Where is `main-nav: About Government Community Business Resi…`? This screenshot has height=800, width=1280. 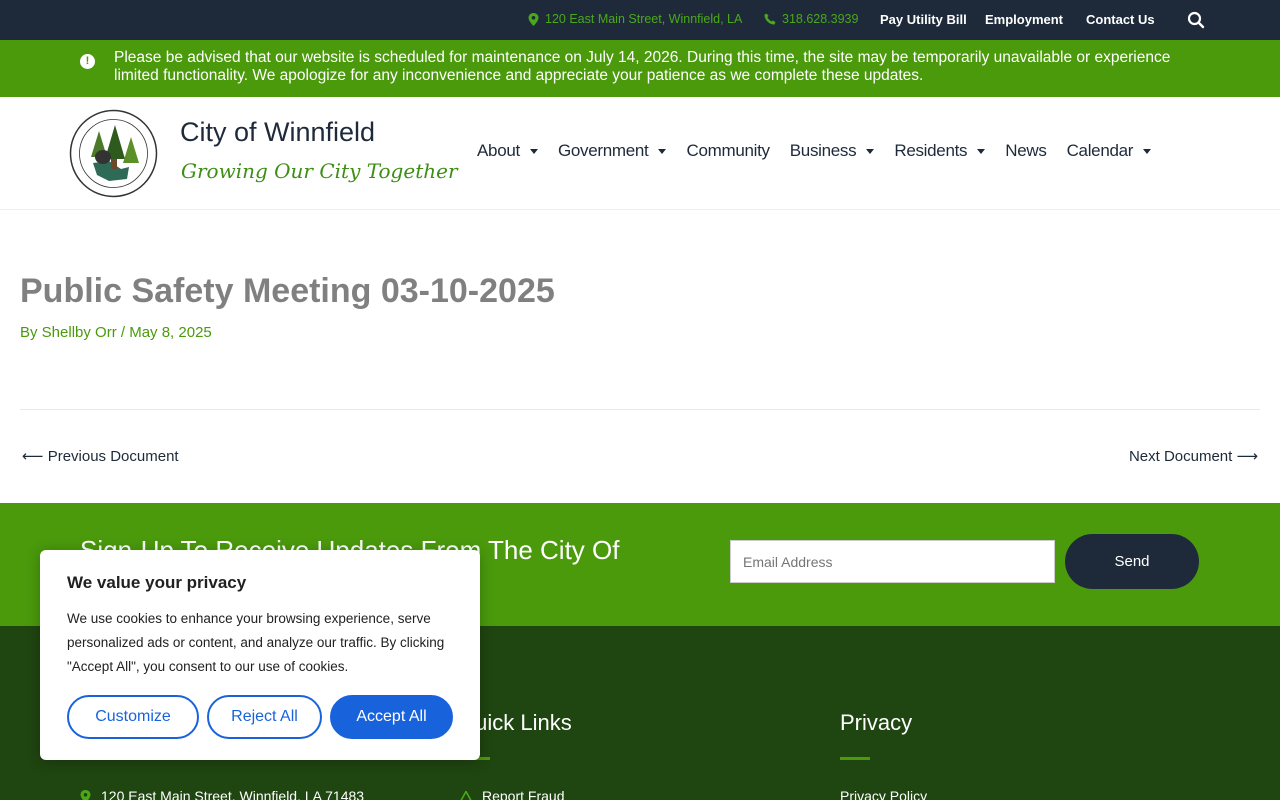
main-nav: About Government Community Business Resi… is located at coordinates (824, 151).